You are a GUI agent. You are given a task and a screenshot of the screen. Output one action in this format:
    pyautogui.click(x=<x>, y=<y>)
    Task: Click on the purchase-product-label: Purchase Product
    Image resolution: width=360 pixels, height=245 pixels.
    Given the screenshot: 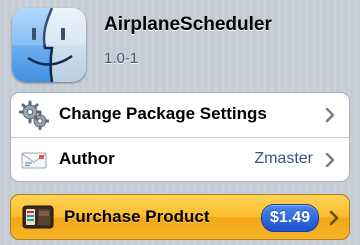 What is the action you would take?
    pyautogui.click(x=137, y=216)
    